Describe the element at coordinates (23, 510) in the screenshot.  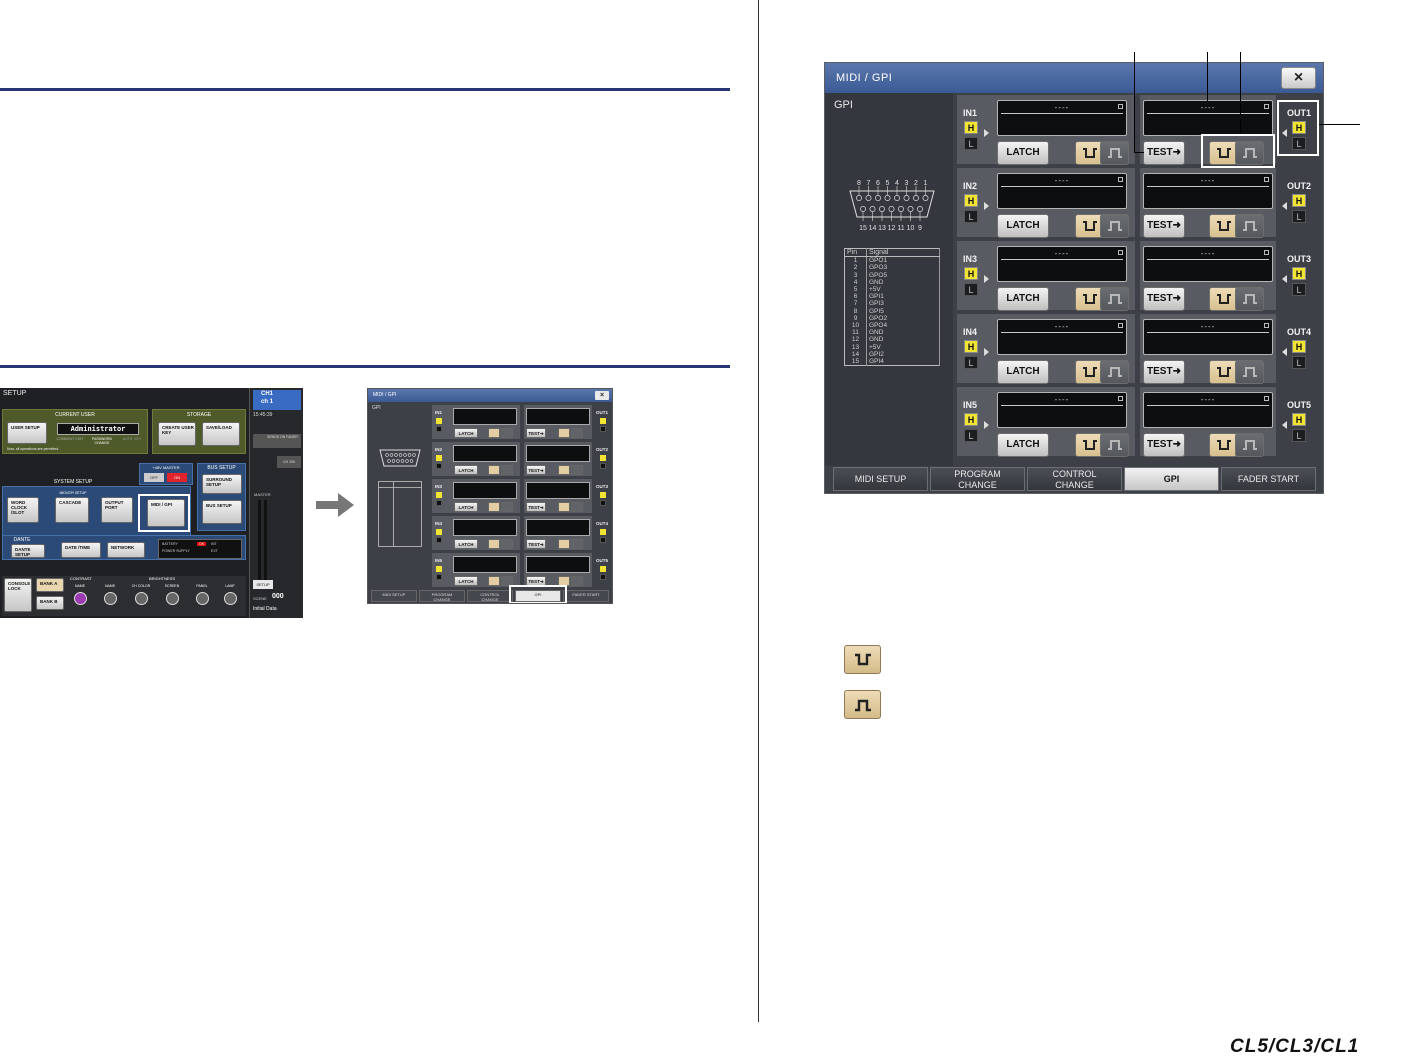
I see `word-clock-button: WORD CLOCK /SLOT` at that location.